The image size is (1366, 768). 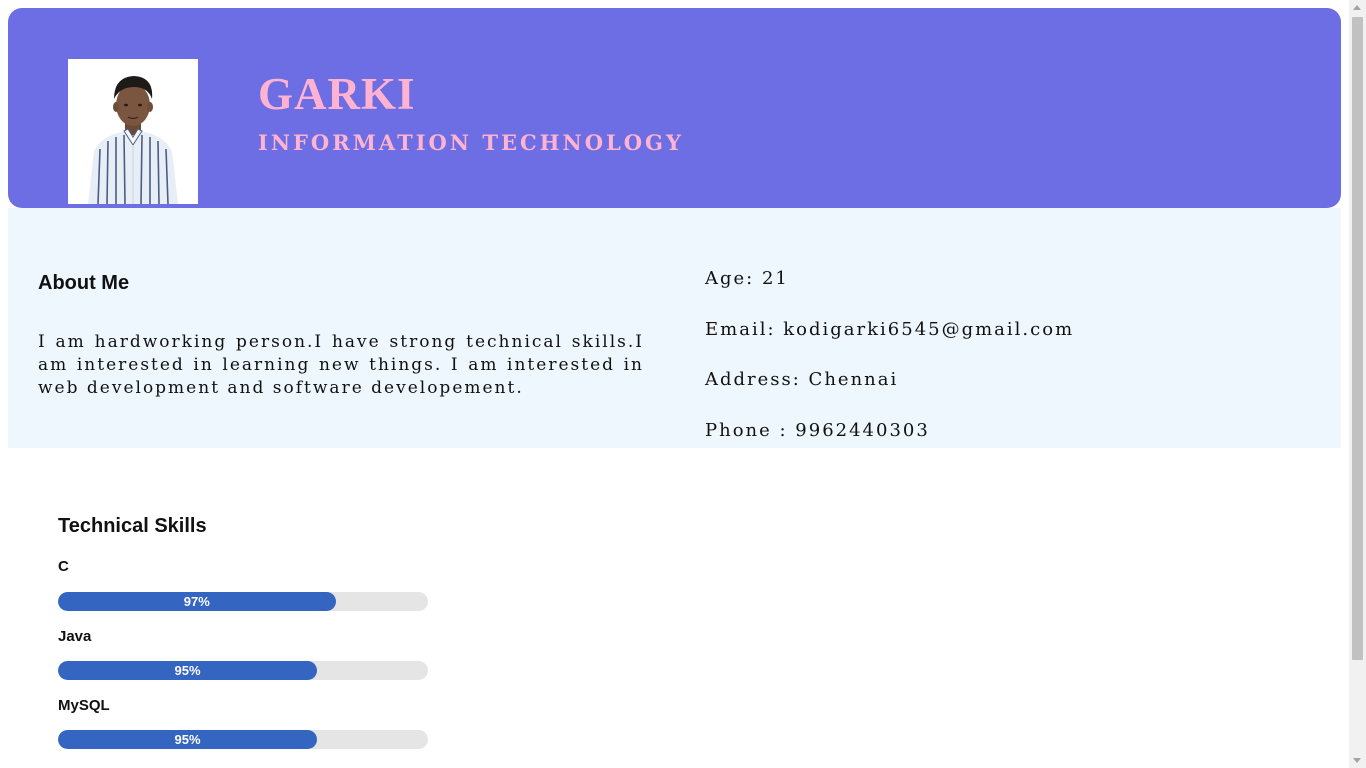 What do you see at coordinates (747, 278) in the screenshot?
I see `age-text: Age: 21` at bounding box center [747, 278].